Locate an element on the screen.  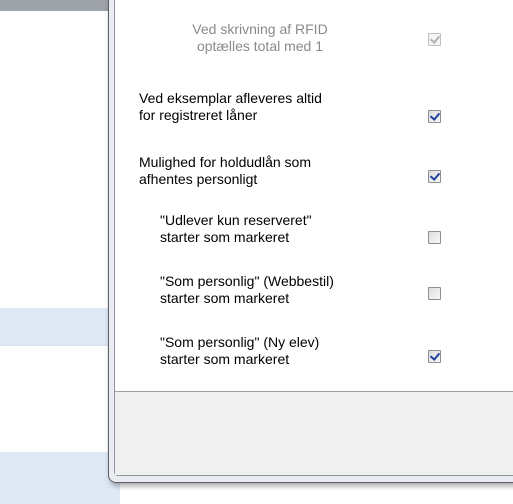
background-divider is located at coordinates (60, 345).